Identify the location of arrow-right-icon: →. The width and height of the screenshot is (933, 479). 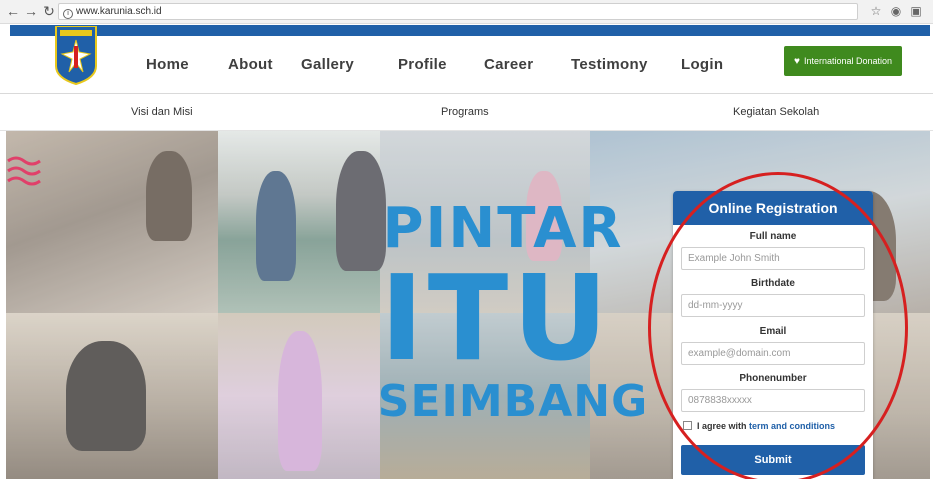
(31, 11).